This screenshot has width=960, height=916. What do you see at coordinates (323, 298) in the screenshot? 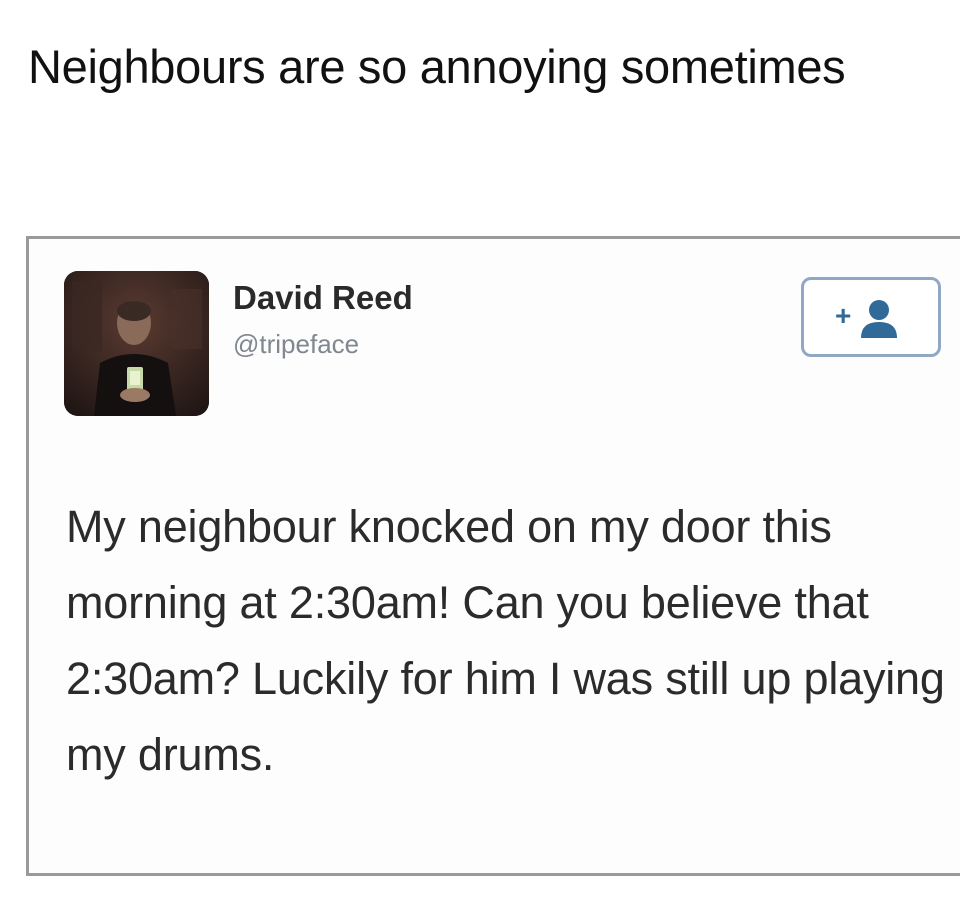
I see `display-name: David Reed` at bounding box center [323, 298].